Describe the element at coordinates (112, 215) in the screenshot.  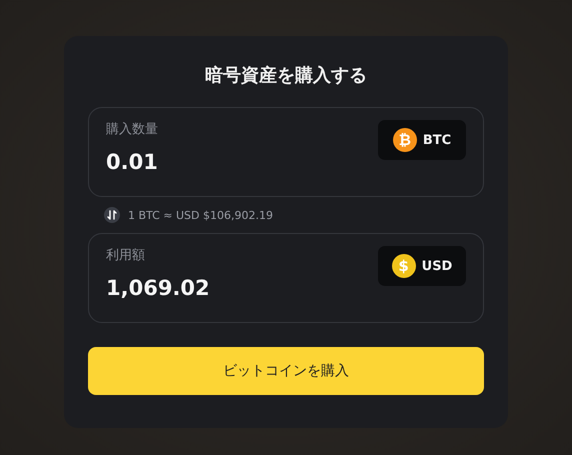
I see `swap-icon` at that location.